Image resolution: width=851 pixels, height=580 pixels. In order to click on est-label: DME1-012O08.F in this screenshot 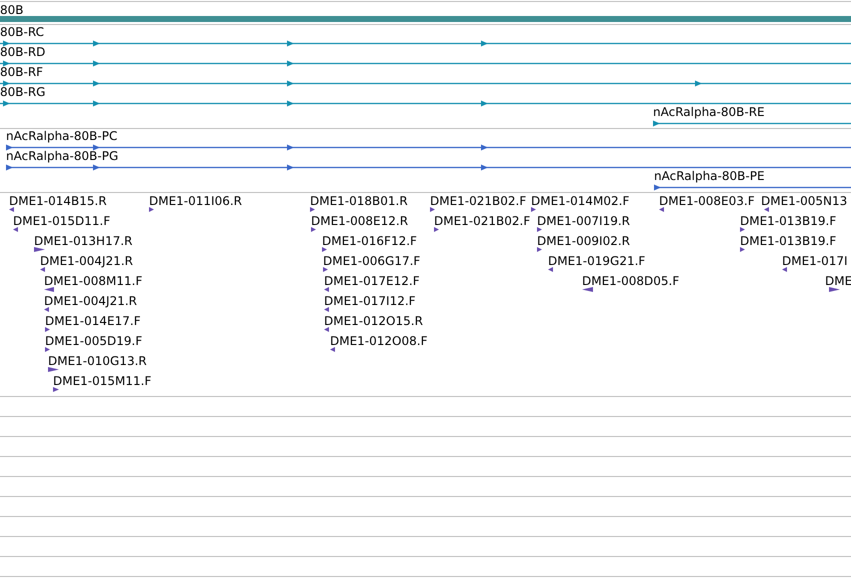, I will do `click(379, 341)`.